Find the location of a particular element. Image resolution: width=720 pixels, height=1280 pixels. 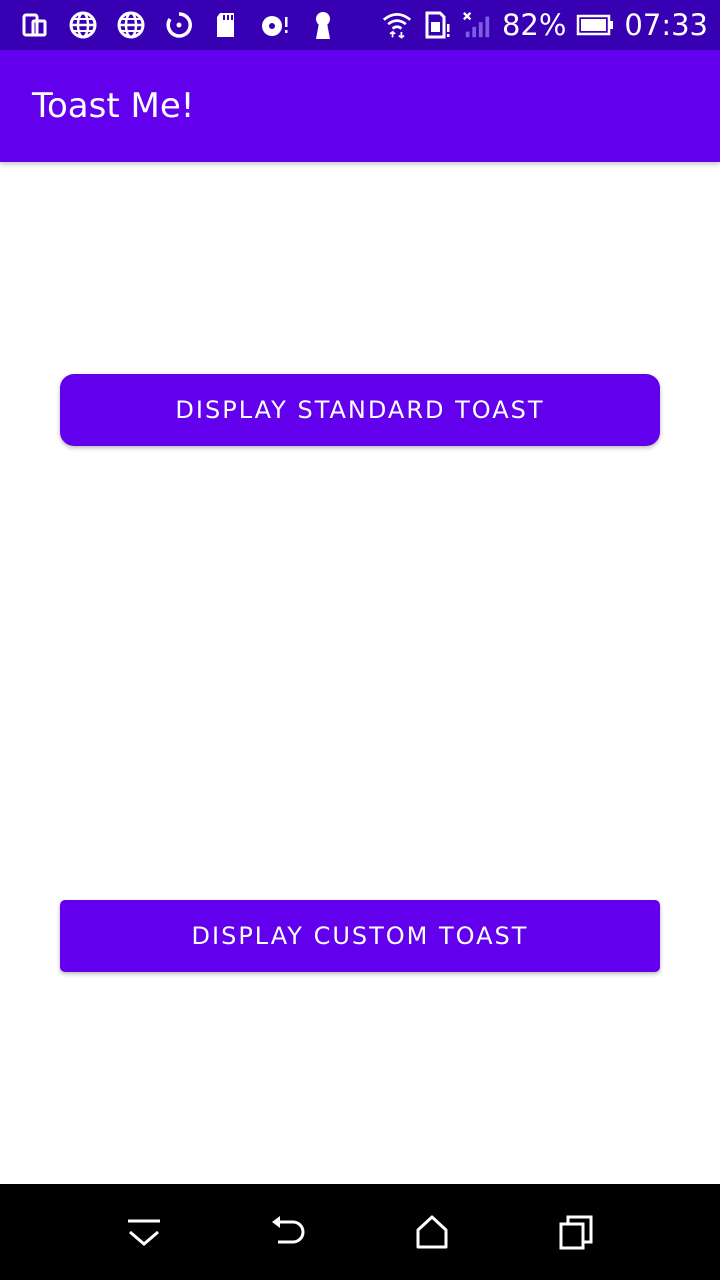

system-indicators: 82% 07:33 is located at coordinates (551, 25).